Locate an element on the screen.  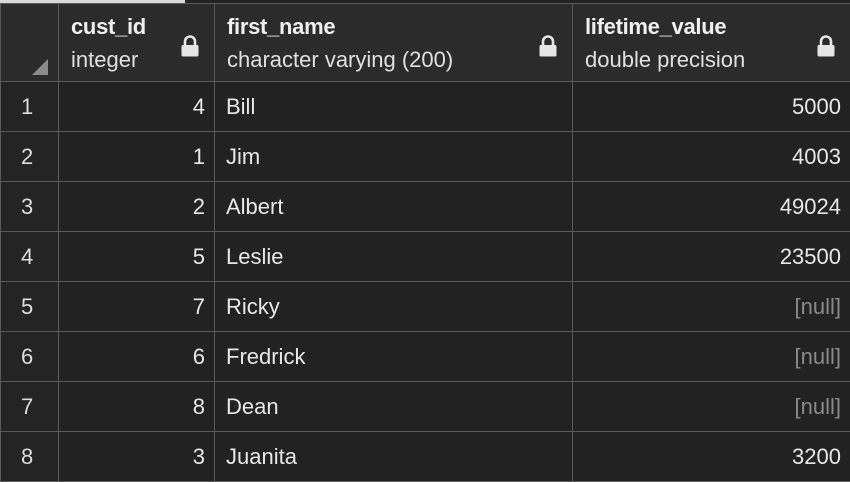
cell-lifetime-value: 3200 is located at coordinates (711, 457).